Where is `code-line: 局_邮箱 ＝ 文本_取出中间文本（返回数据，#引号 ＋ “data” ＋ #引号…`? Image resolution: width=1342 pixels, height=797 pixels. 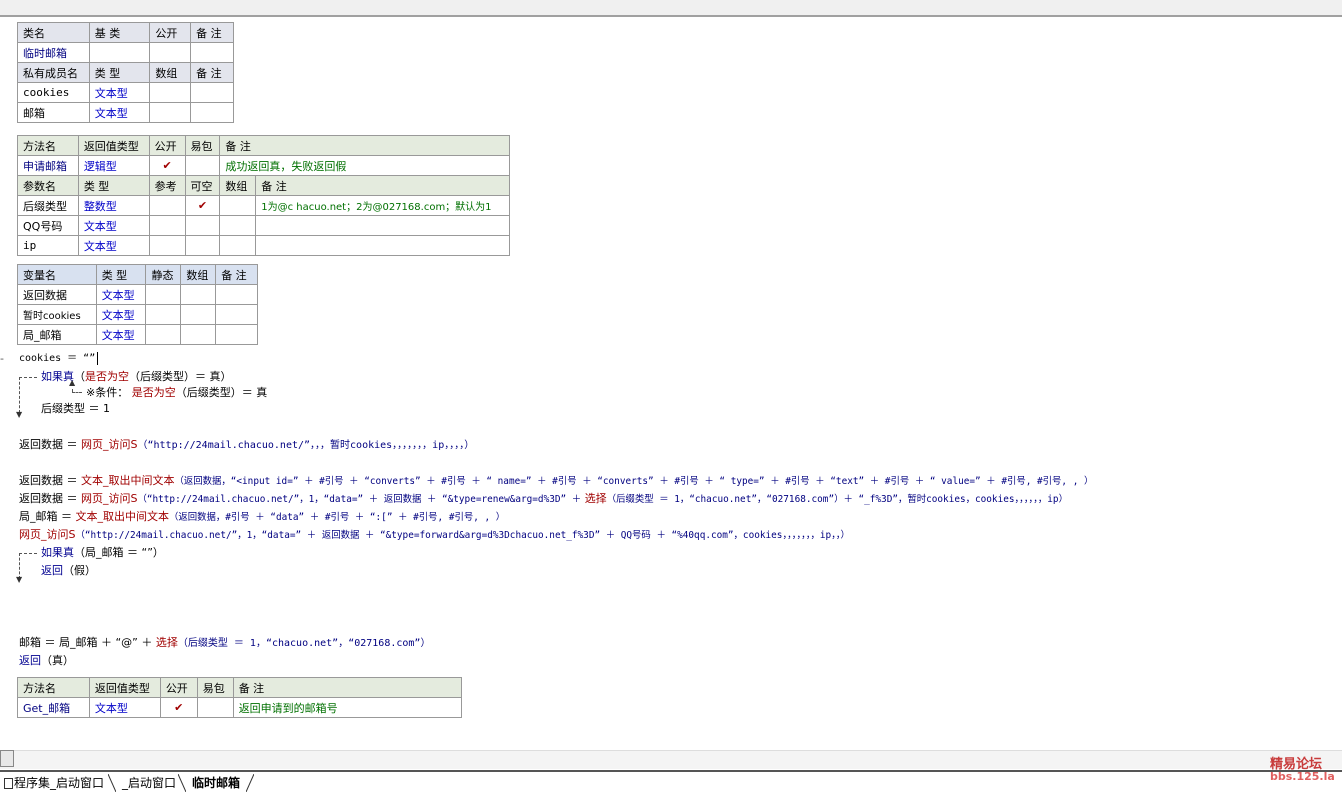 code-line: 局_邮箱 ＝ 文本_取出中间文本（返回数据，#引号 ＋ “data” ＋ #引号… is located at coordinates (262, 517).